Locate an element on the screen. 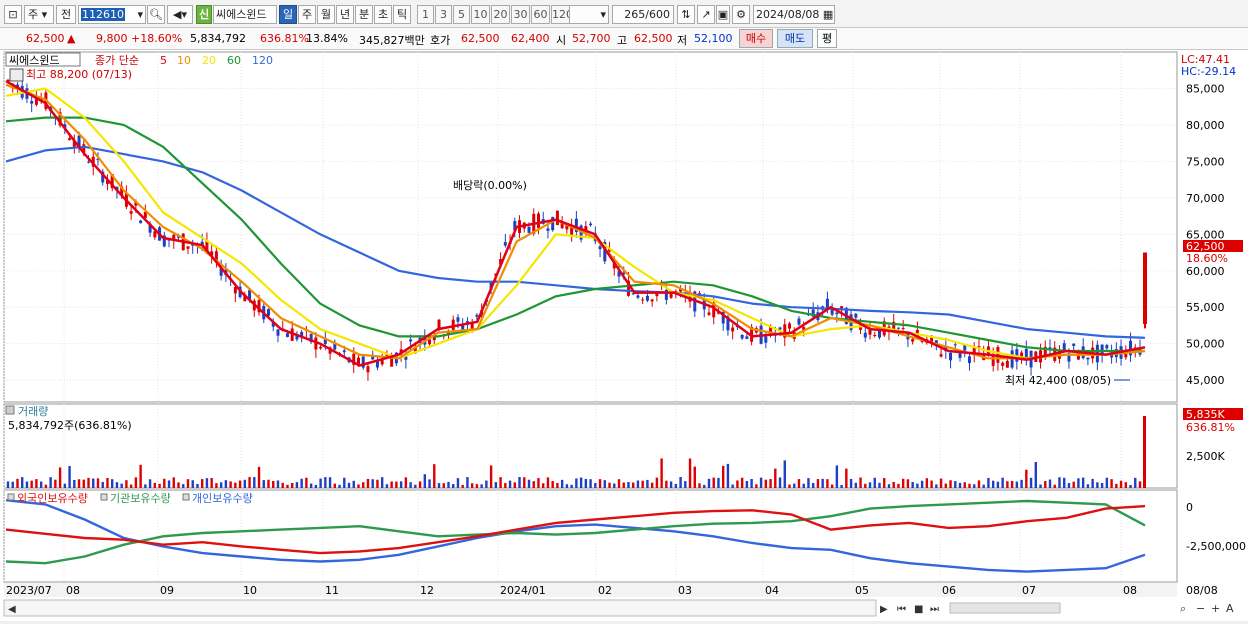  sell-button: 매도 is located at coordinates (795, 38).